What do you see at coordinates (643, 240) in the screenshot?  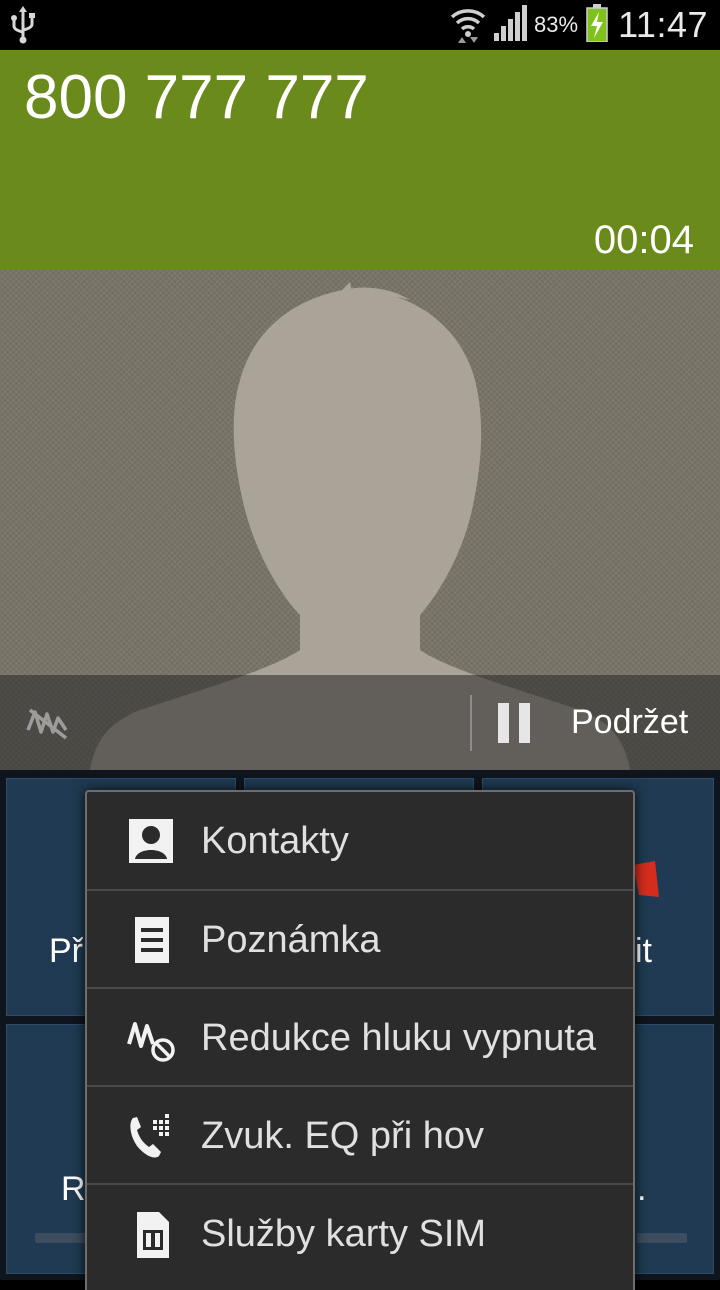 I see `call-timer: 00:04` at bounding box center [643, 240].